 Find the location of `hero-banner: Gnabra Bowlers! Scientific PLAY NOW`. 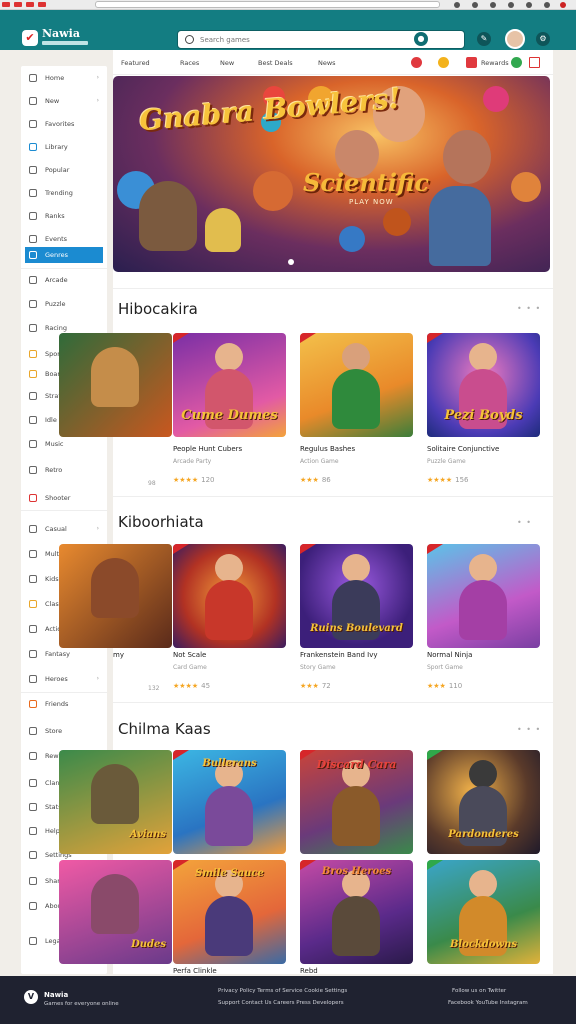

hero-banner: Gnabra Bowlers! Scientific PLAY NOW is located at coordinates (331, 174).